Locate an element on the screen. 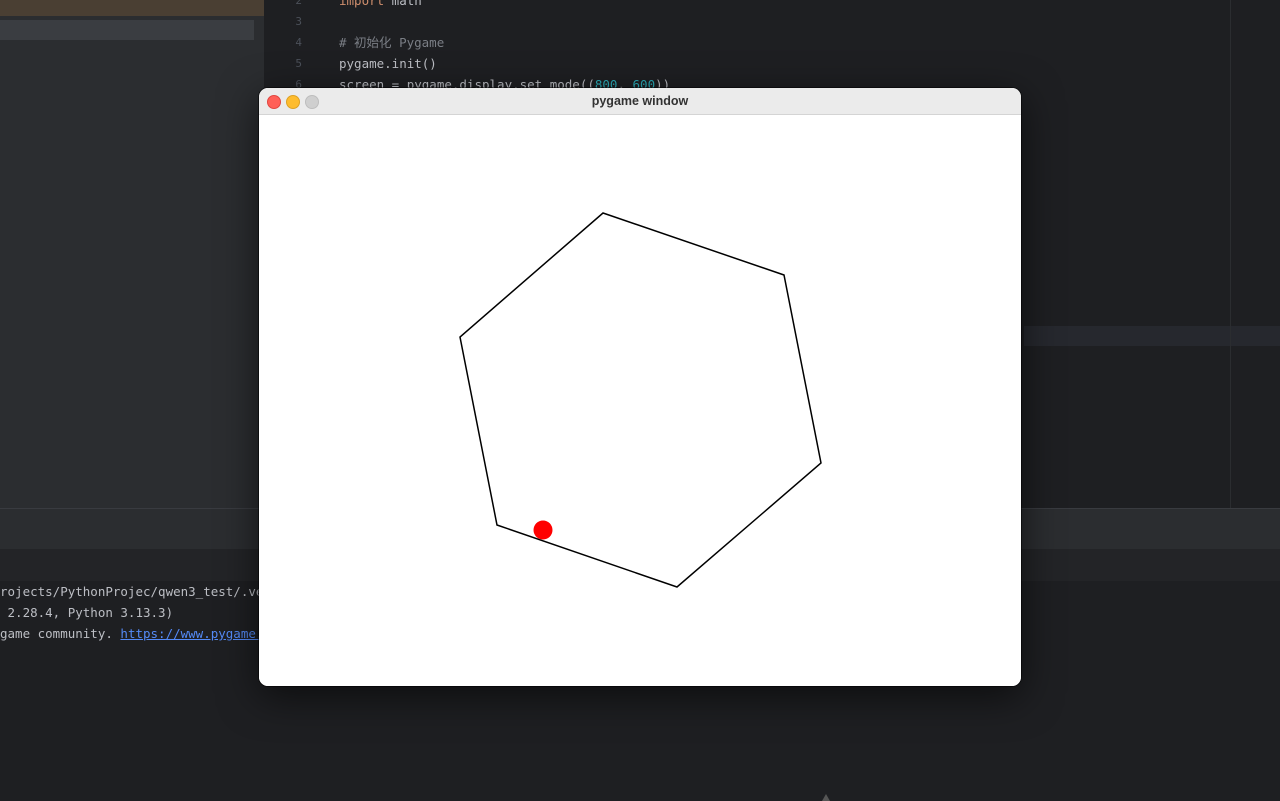 The width and height of the screenshot is (1280, 801). rotating-hexagon is located at coordinates (640, 400).